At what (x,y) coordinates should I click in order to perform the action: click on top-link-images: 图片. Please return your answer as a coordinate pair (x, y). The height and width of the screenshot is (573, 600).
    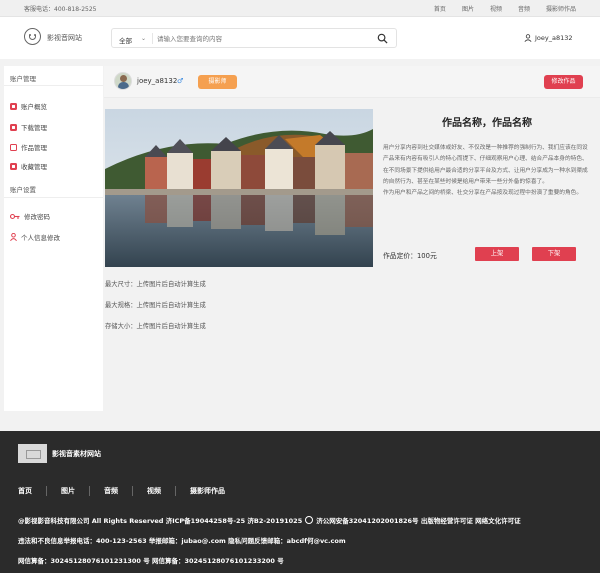
    Looking at the image, I should click on (468, 8).